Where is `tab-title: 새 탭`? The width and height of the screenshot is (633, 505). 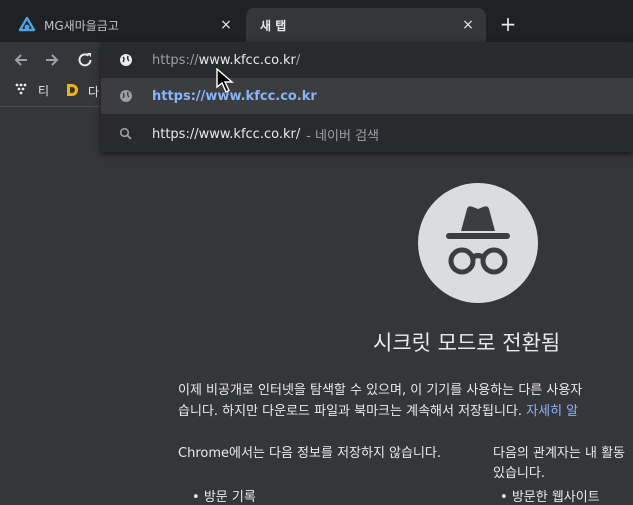 tab-title: 새 탭 is located at coordinates (273, 25).